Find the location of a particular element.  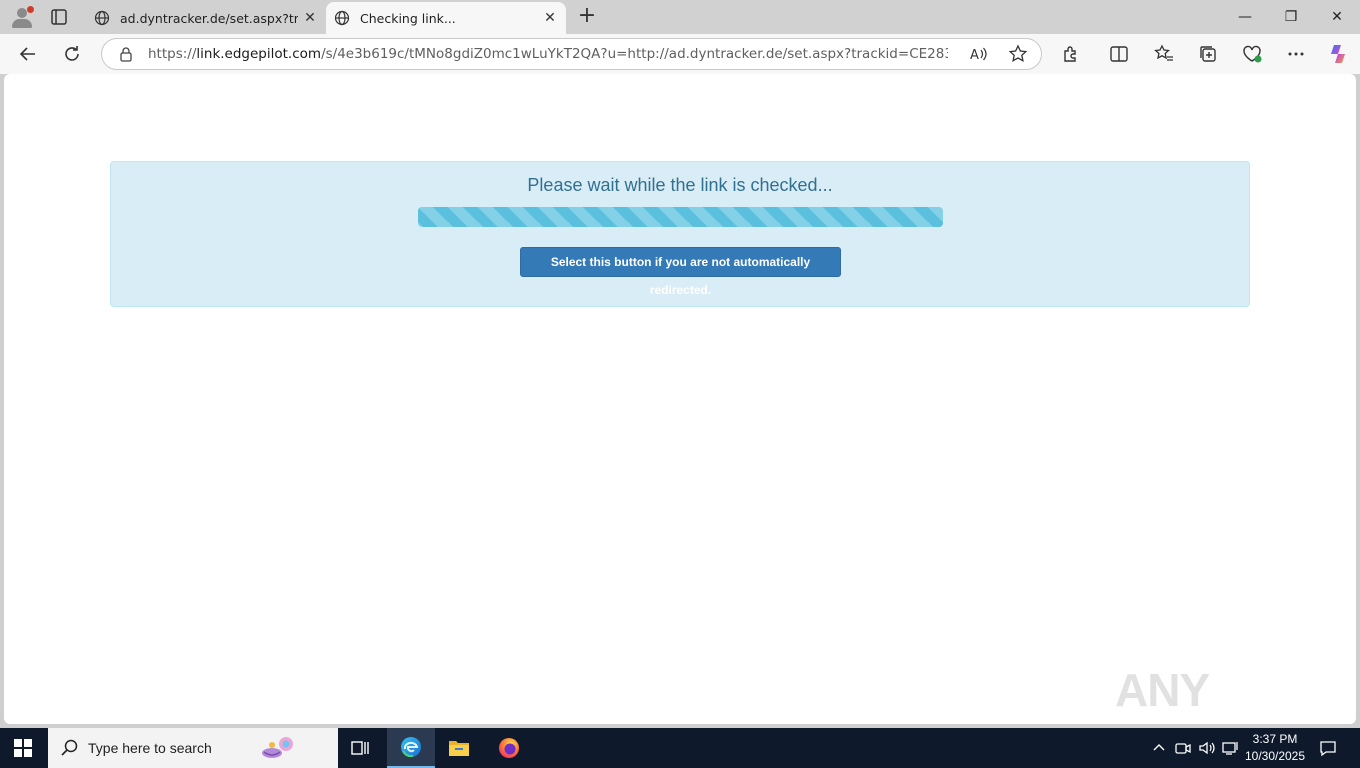

collections-icon is located at coordinates (1208, 54).